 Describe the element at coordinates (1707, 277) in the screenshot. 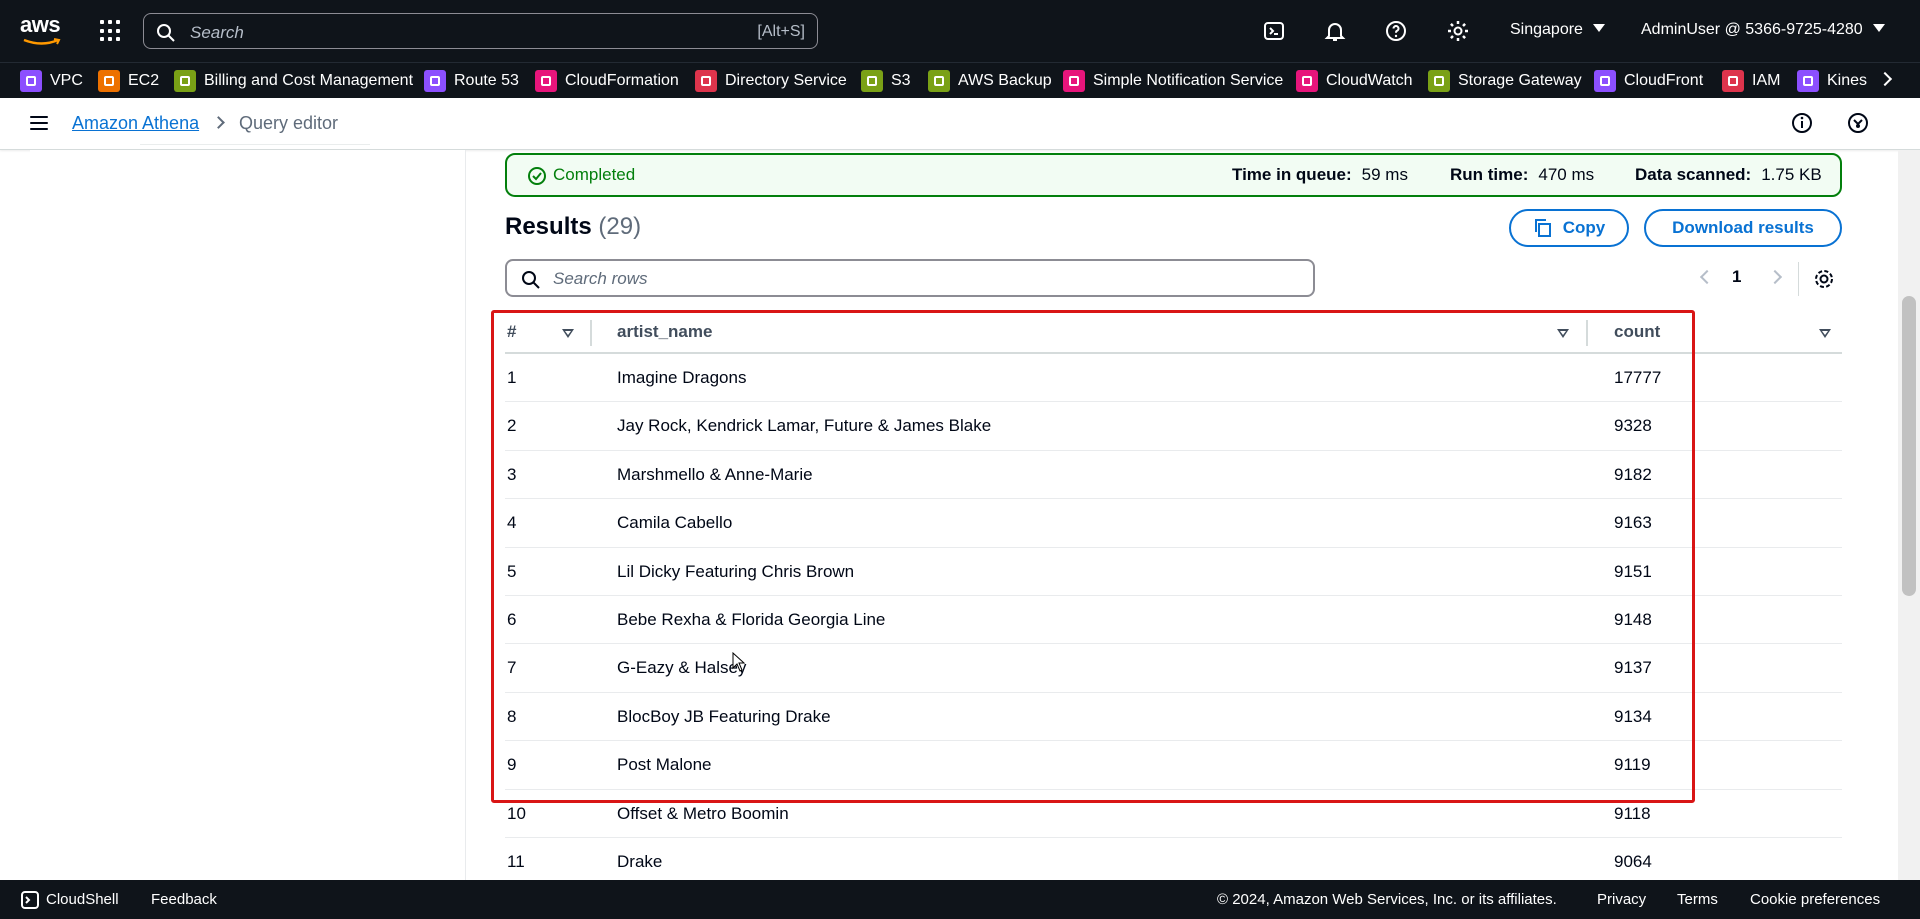

I see `chevron-left-icon` at that location.